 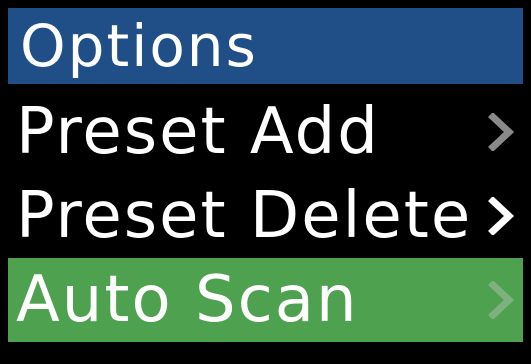 I want to click on page-title: Options, so click(x=139, y=46).